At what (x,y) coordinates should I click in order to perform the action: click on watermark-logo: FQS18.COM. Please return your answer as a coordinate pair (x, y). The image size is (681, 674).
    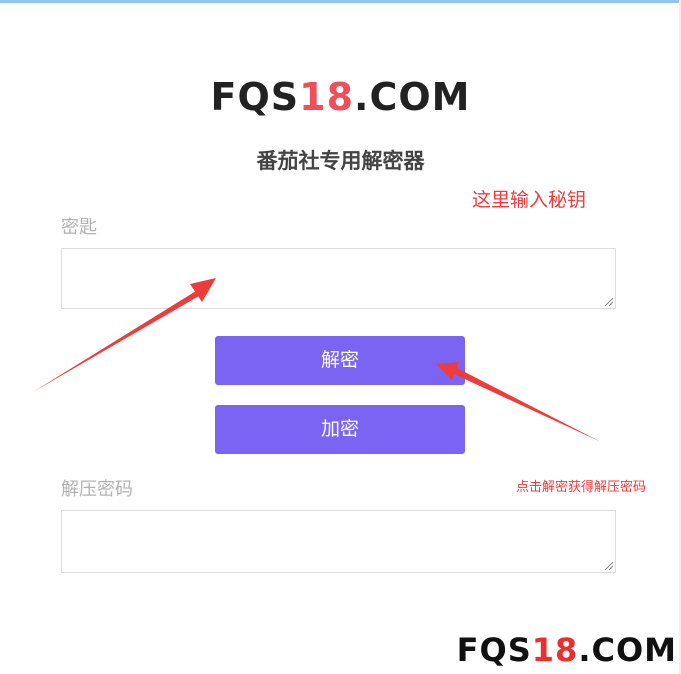
    Looking at the image, I should click on (567, 650).